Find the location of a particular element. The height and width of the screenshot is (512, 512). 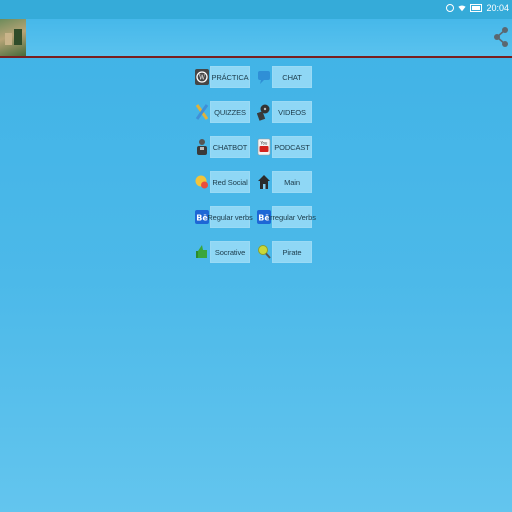

svg-text: You is located at coordinates (264, 143).